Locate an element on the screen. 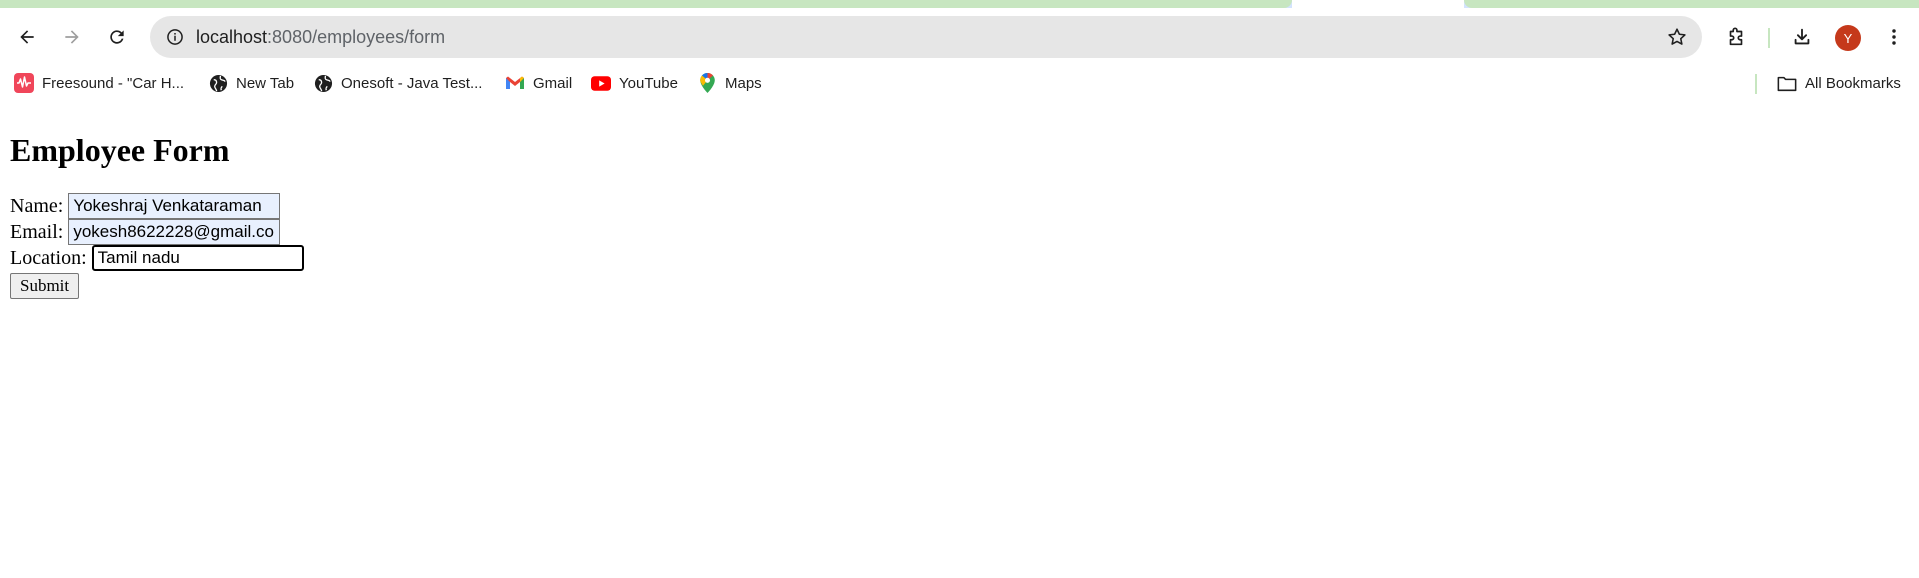  bookmark-maps: Maps is located at coordinates (729, 83).